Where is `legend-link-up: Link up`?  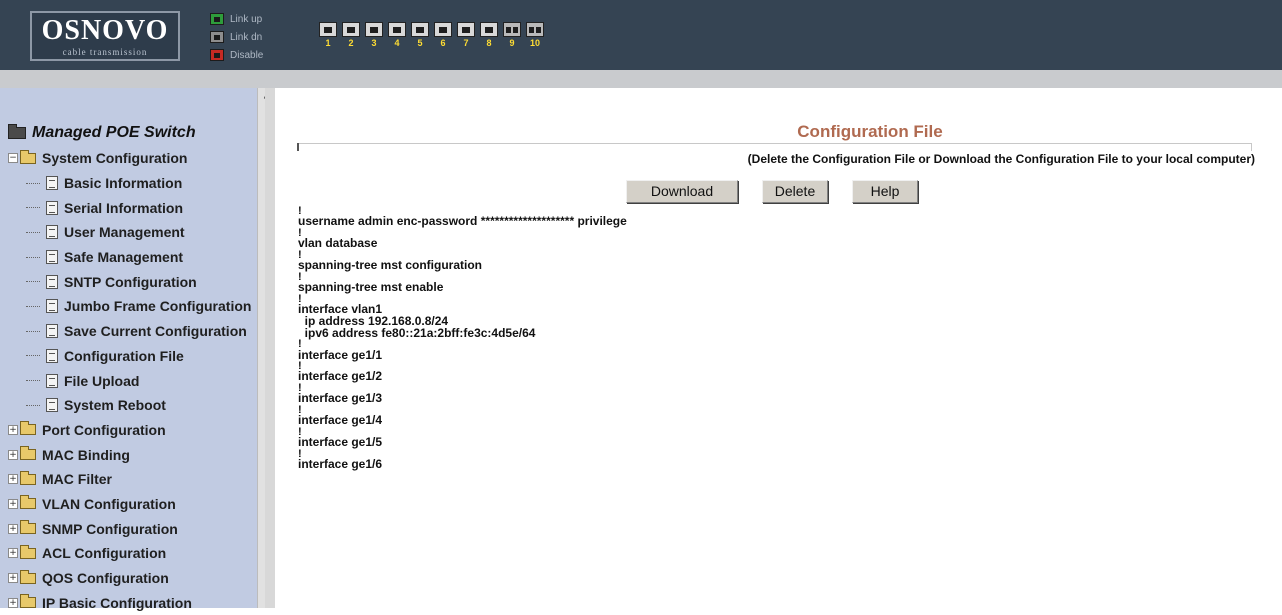 legend-link-up: Link up is located at coordinates (236, 19).